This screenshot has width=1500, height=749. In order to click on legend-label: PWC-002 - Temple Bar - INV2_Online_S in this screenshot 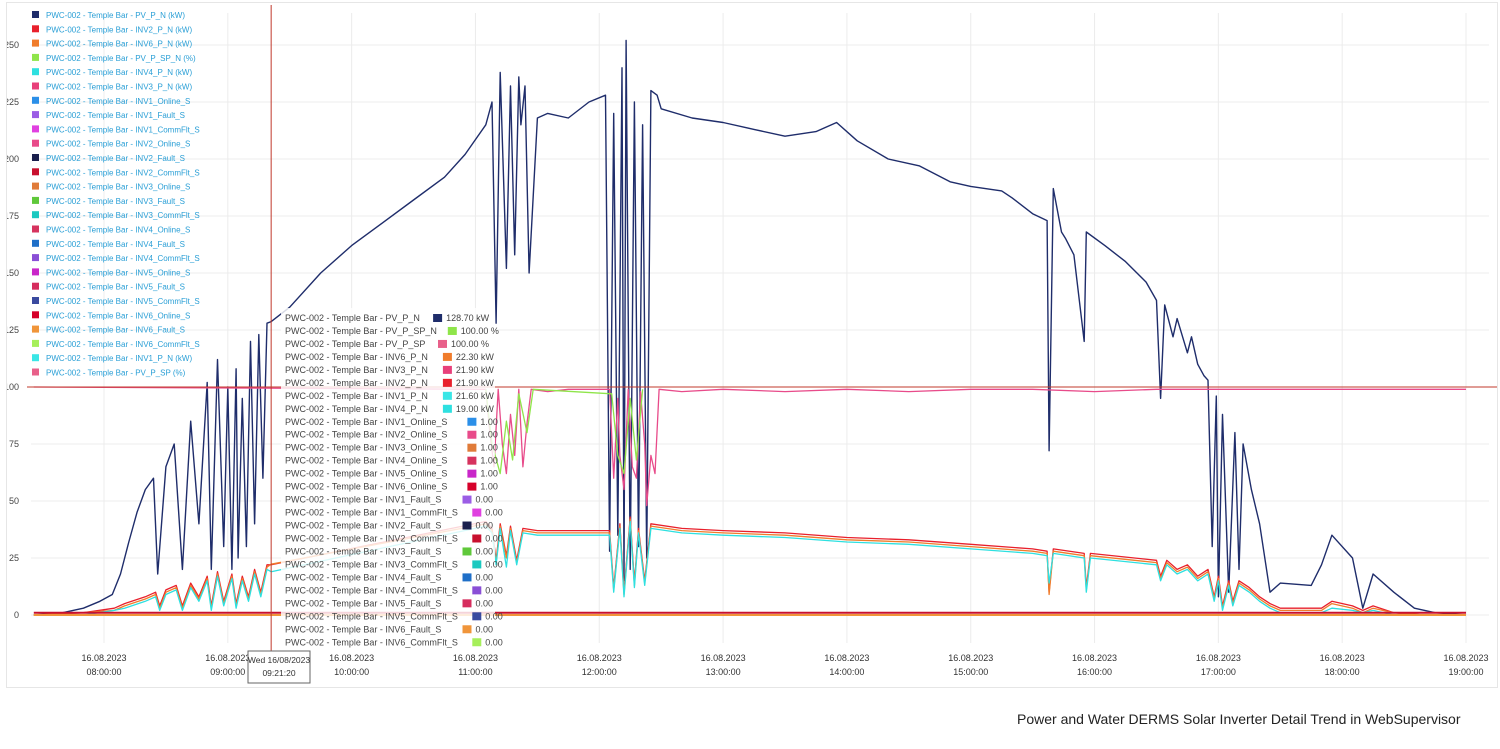, I will do `click(118, 144)`.